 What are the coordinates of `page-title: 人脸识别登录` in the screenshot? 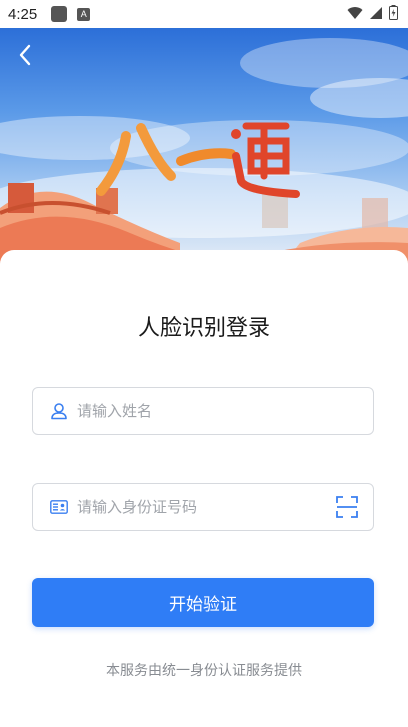 It's located at (203, 328).